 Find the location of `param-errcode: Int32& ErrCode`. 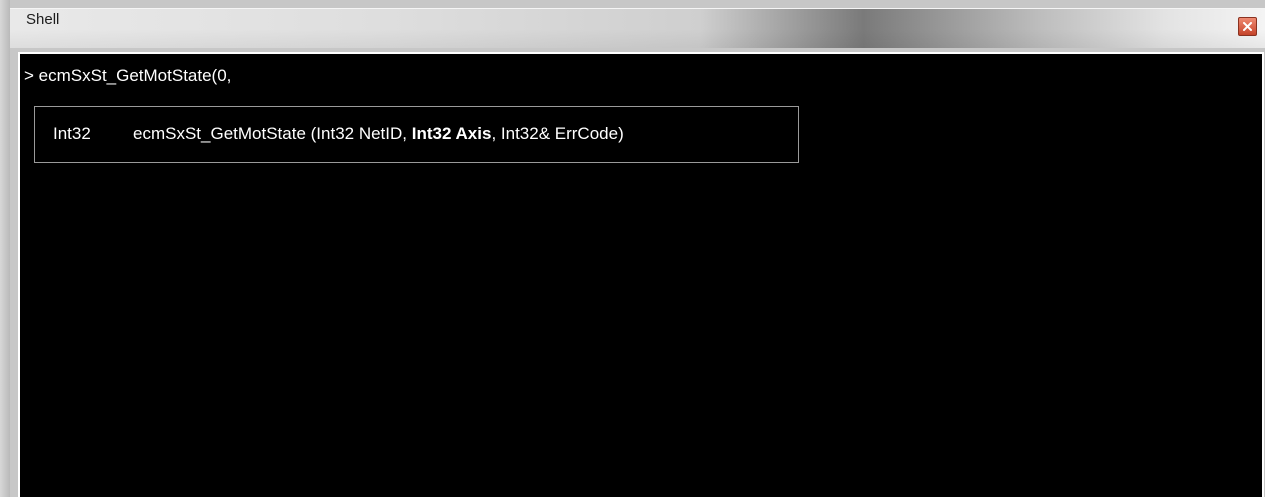

param-errcode: Int32& ErrCode is located at coordinates (559, 133).